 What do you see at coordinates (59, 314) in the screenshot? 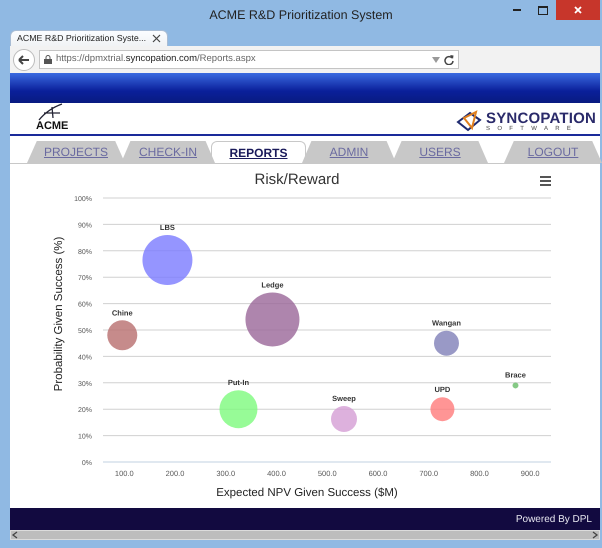
I see `y-axis-title: Probability Given Success (%)` at bounding box center [59, 314].